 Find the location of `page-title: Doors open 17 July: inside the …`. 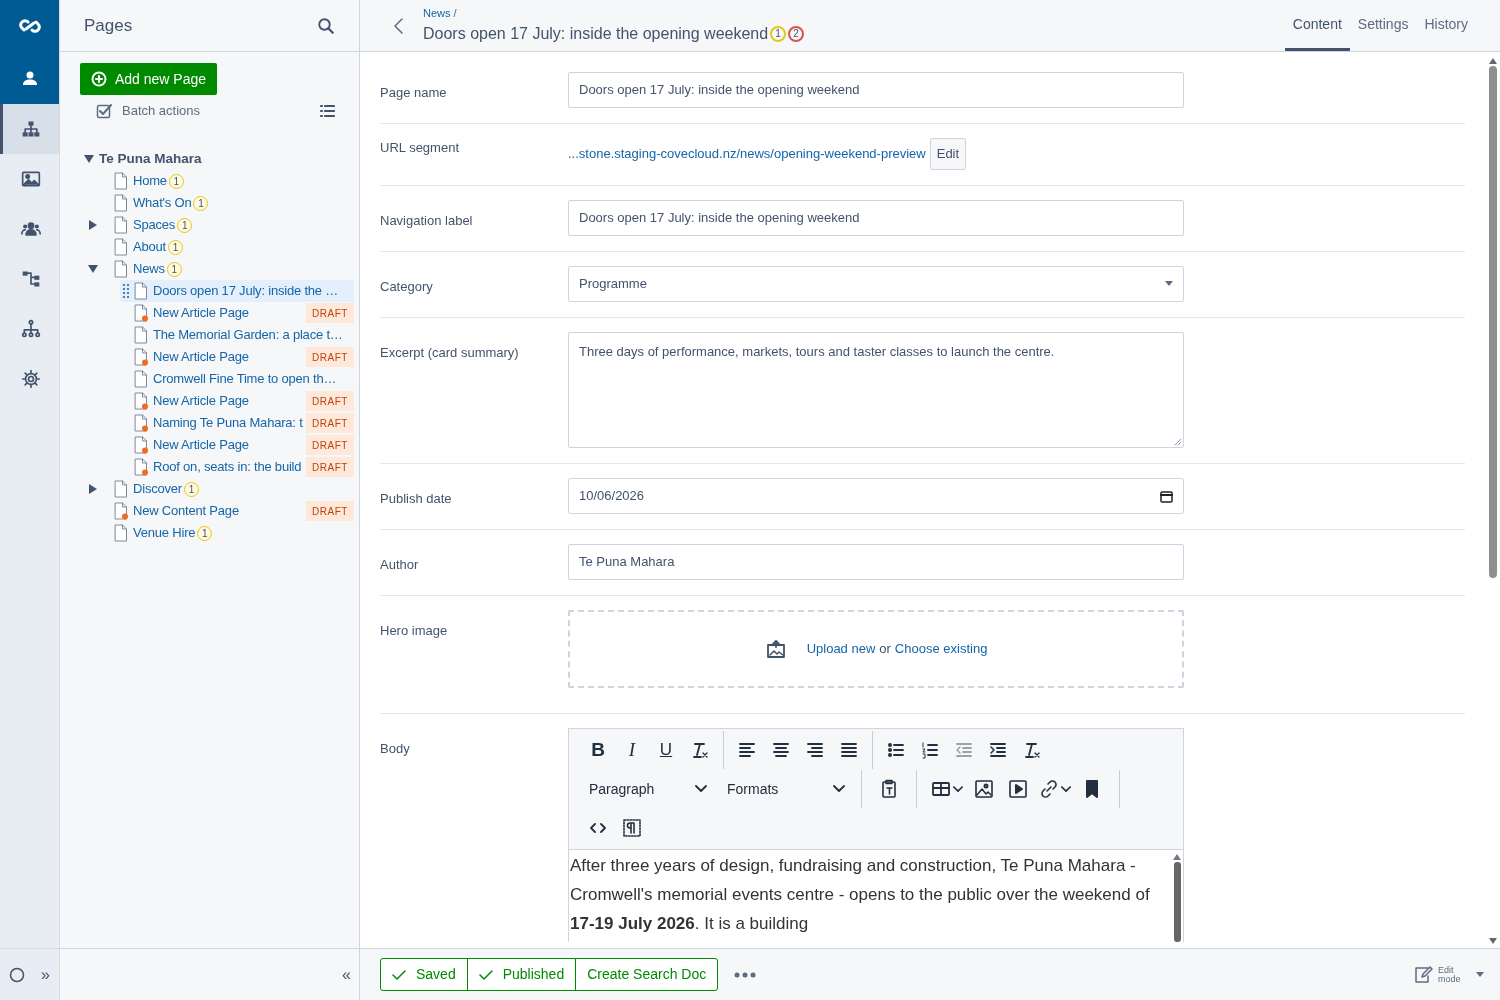

page-title: Doors open 17 July: inside the … is located at coordinates (246, 291).